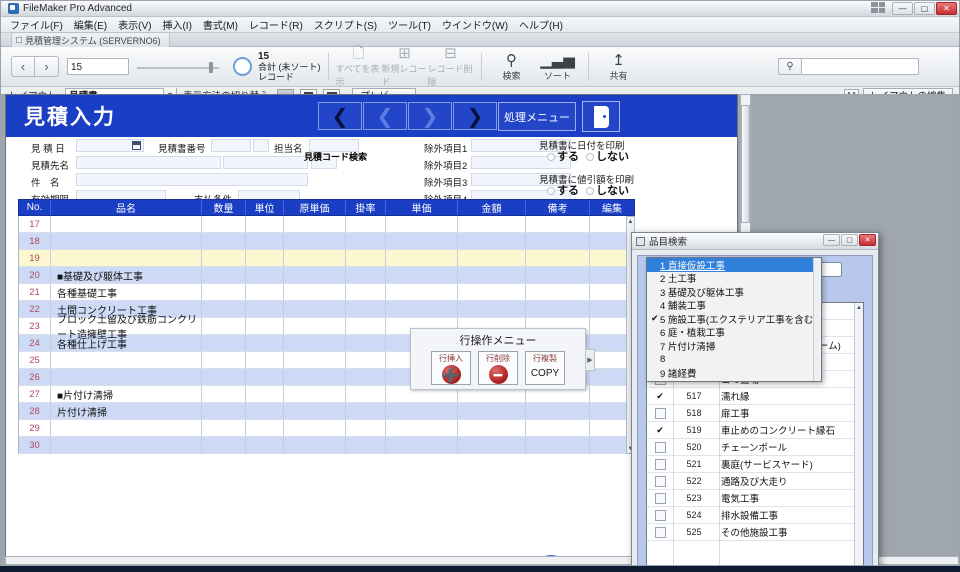 The height and width of the screenshot is (572, 960). I want to click on list-item: 518 扉工事, so click(755, 413).